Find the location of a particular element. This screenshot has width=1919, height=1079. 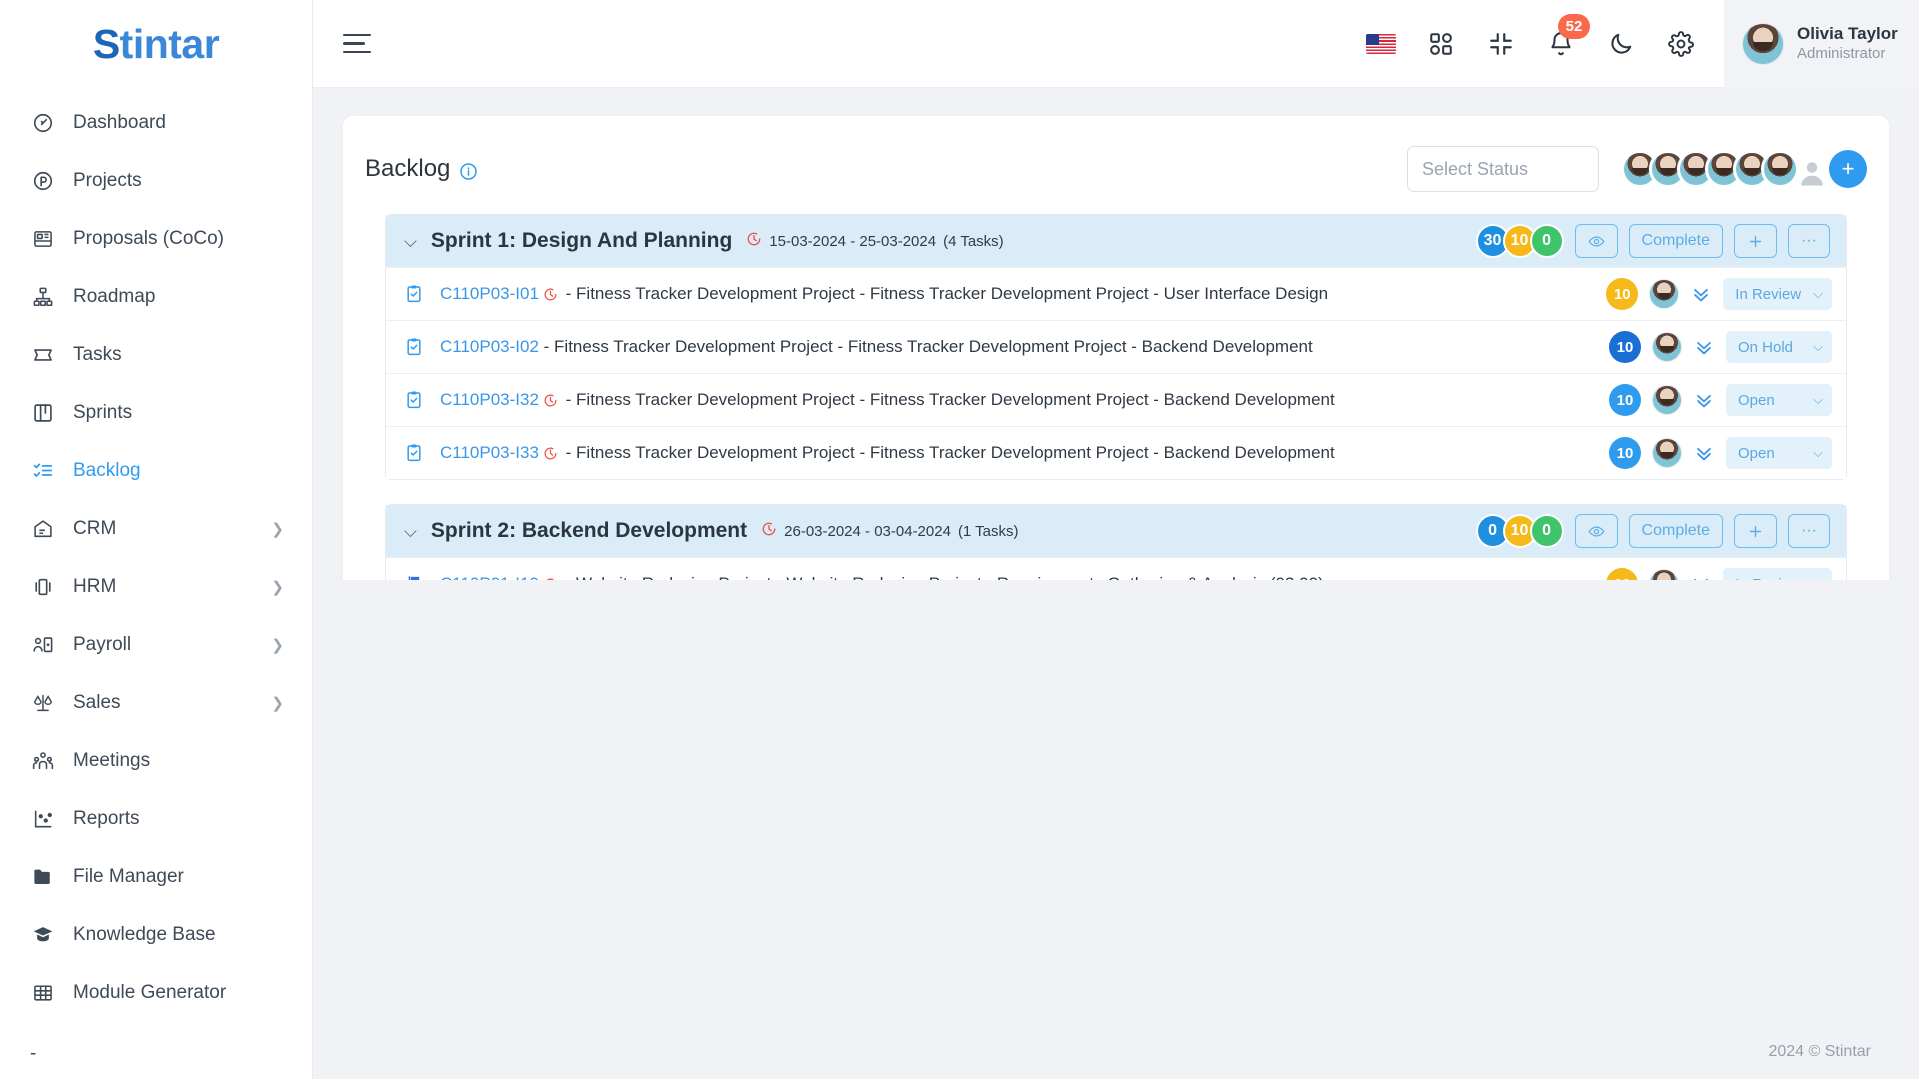

sidebar-item-roadmap: Roadmap is located at coordinates (156, 297).